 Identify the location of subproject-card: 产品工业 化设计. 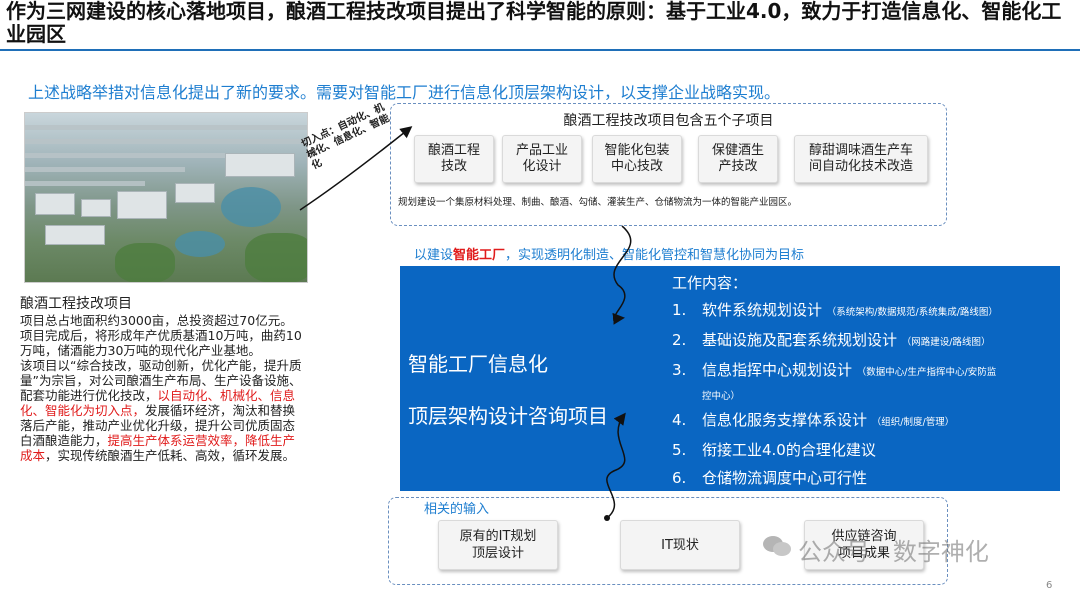
(542, 159).